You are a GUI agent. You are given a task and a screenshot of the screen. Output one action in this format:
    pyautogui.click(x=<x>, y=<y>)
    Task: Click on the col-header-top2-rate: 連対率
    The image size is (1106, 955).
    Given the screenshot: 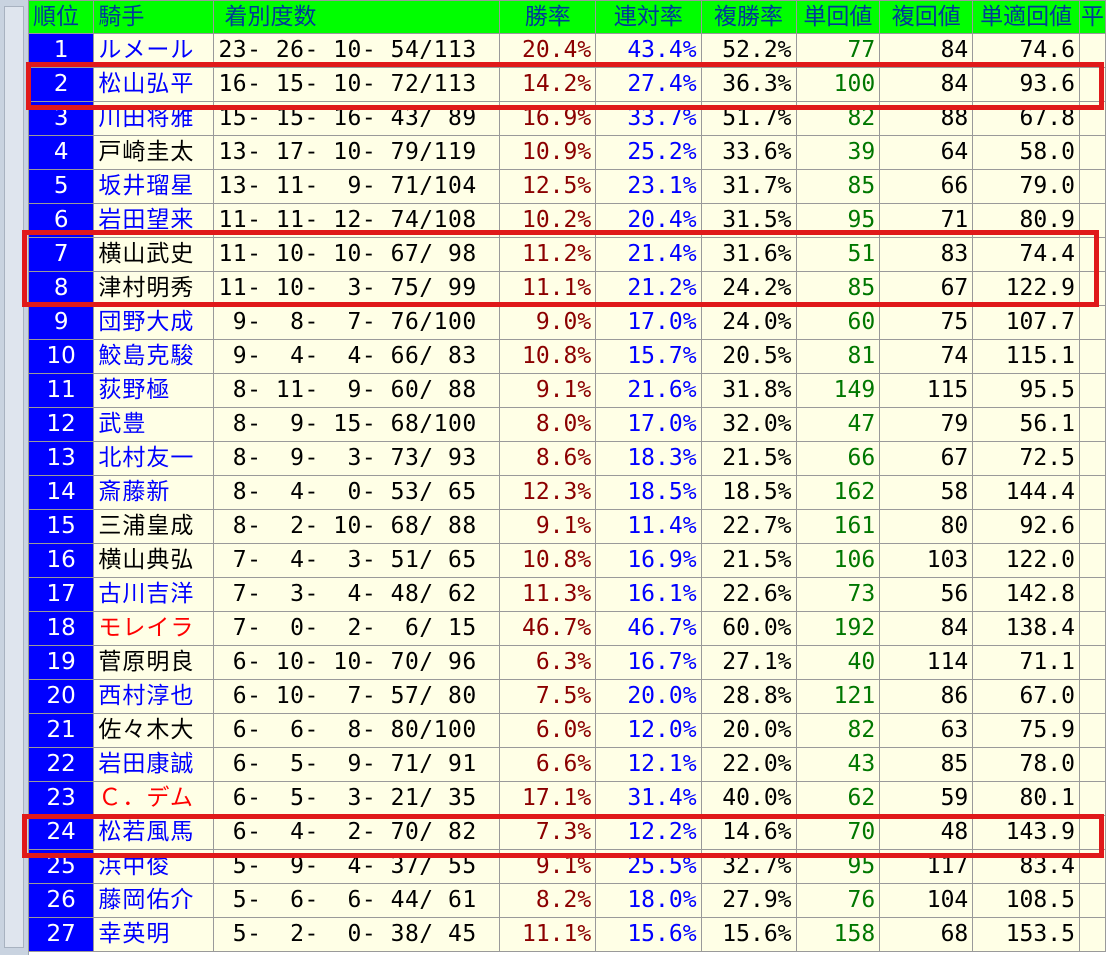 What is the action you would take?
    pyautogui.click(x=648, y=17)
    